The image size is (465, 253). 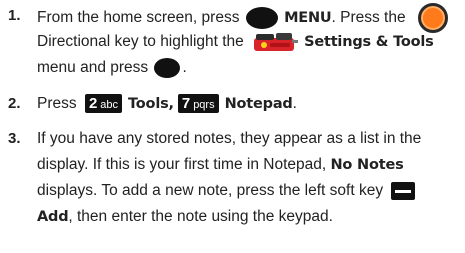 I want to click on key-digit: 7, so click(x=186, y=104).